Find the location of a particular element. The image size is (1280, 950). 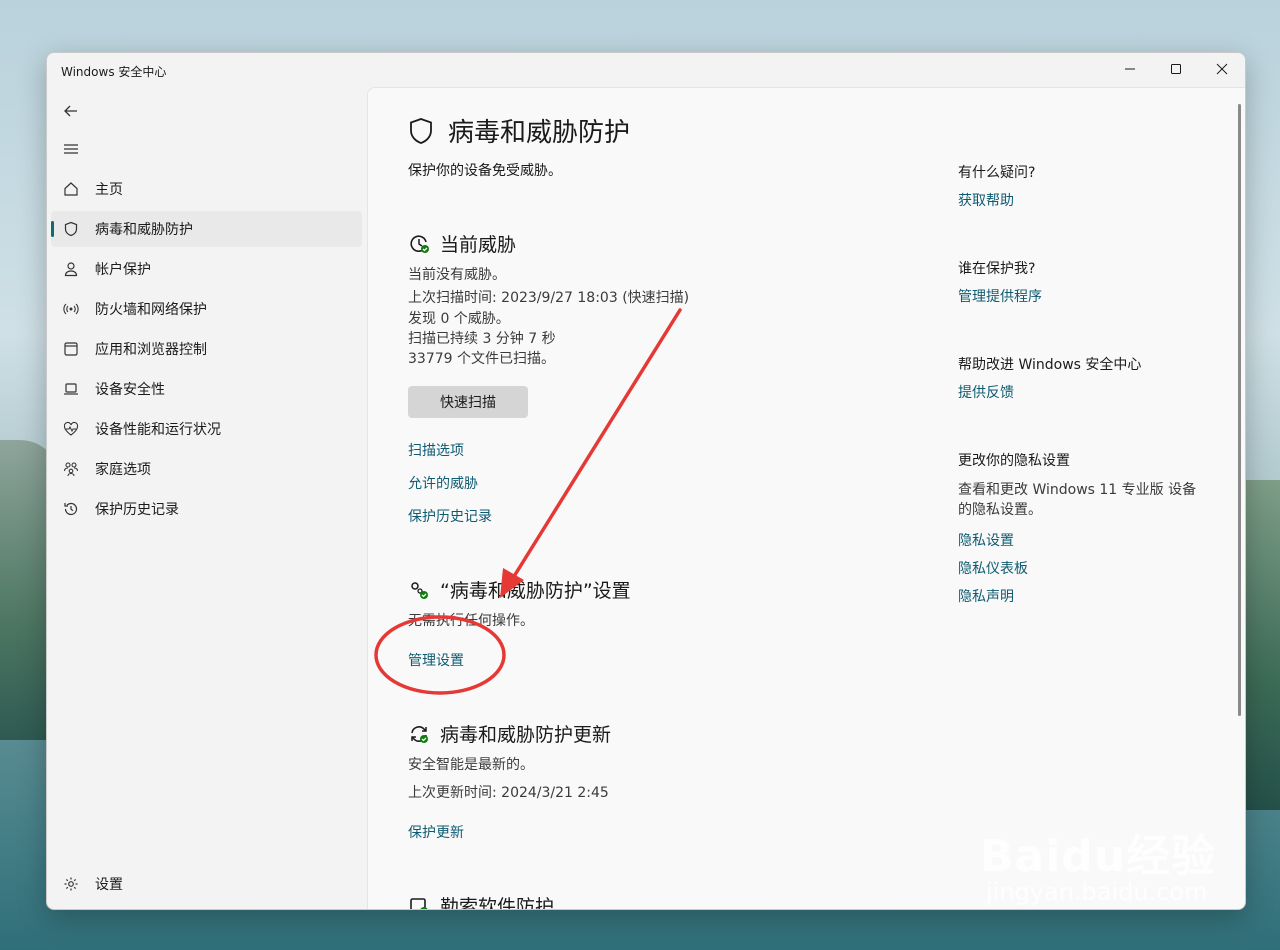

refresh-icon is located at coordinates (419, 734).